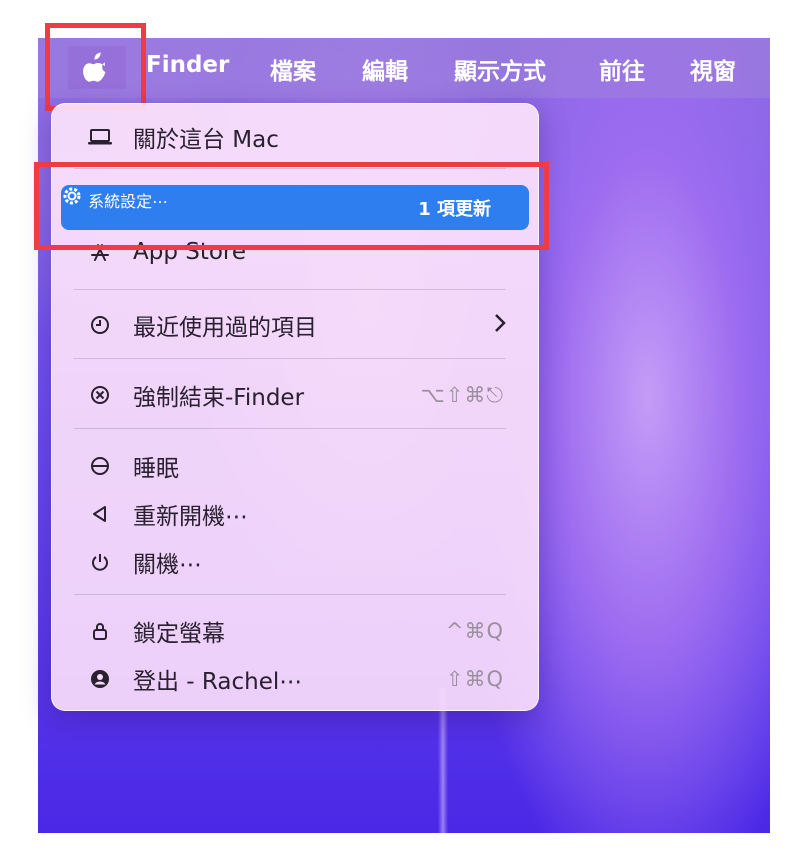  What do you see at coordinates (295, 562) in the screenshot?
I see `menu-item-shutdown: 關機⋯` at bounding box center [295, 562].